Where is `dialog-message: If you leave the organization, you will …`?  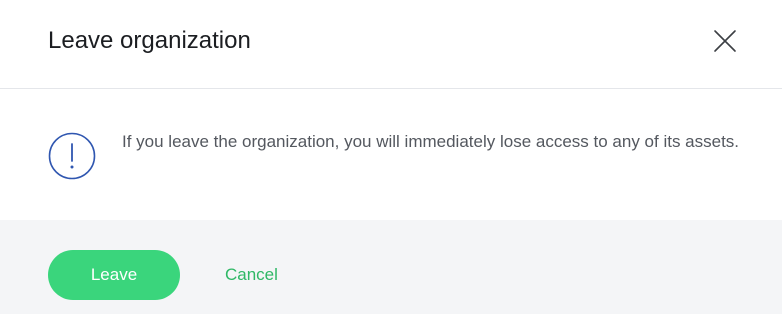
dialog-message: If you leave the organization, you will … is located at coordinates (431, 141).